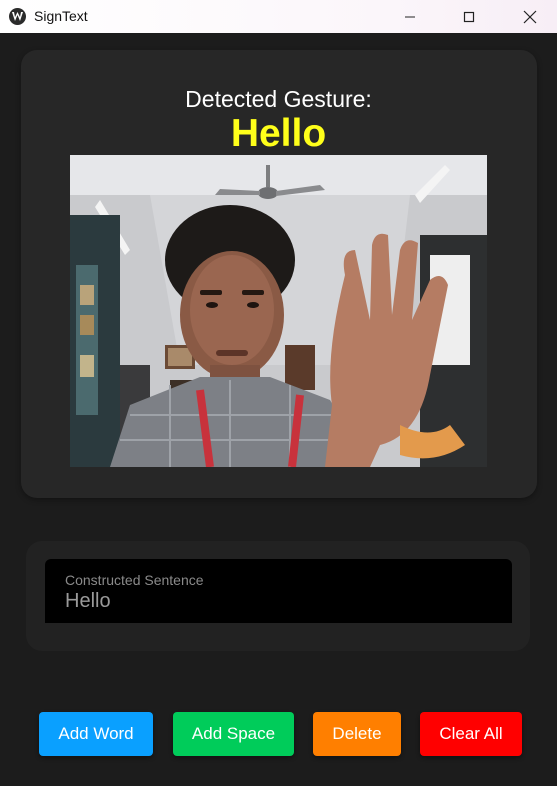 This screenshot has height=786, width=557. I want to click on window-title: SignText, so click(61, 16).